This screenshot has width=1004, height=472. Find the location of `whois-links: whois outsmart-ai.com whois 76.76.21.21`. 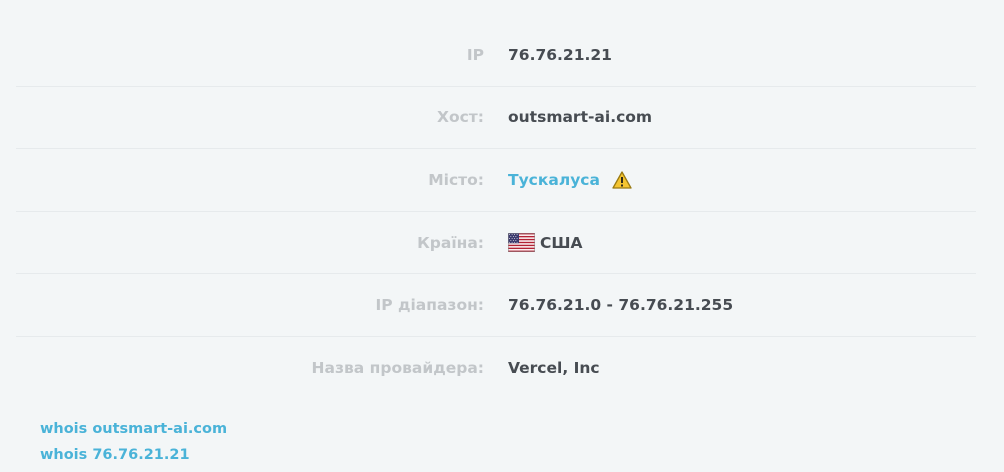

whois-links: whois outsmart-ai.com whois 76.76.21.21 is located at coordinates (133, 442).